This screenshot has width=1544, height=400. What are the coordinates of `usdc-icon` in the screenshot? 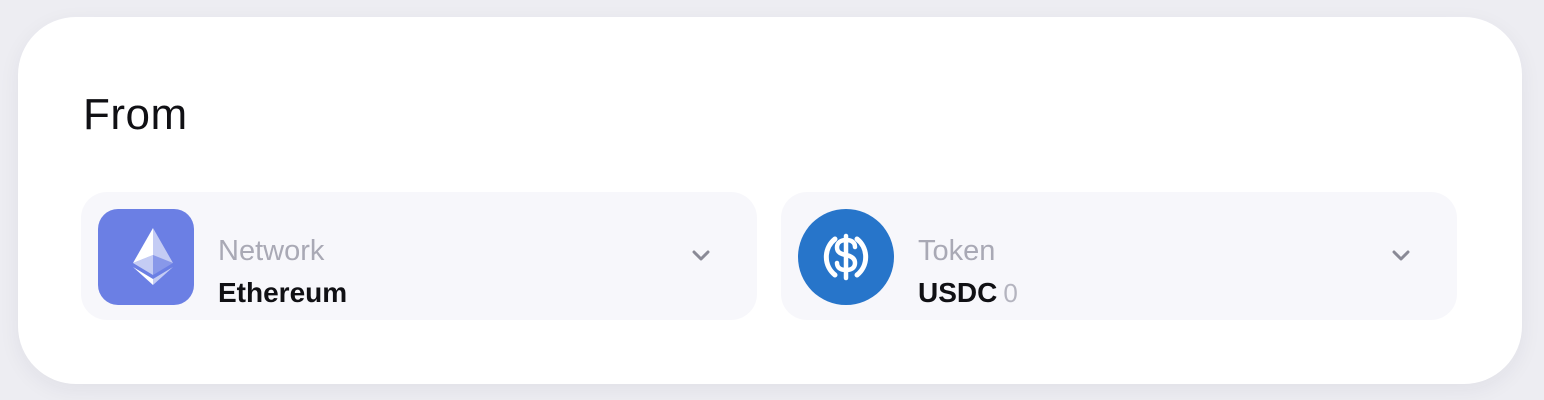 It's located at (846, 257).